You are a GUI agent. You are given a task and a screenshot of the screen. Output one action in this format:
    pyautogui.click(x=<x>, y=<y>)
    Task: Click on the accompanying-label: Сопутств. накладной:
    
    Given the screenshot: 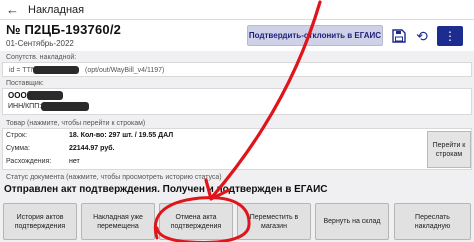 What is the action you would take?
    pyautogui.click(x=41, y=57)
    